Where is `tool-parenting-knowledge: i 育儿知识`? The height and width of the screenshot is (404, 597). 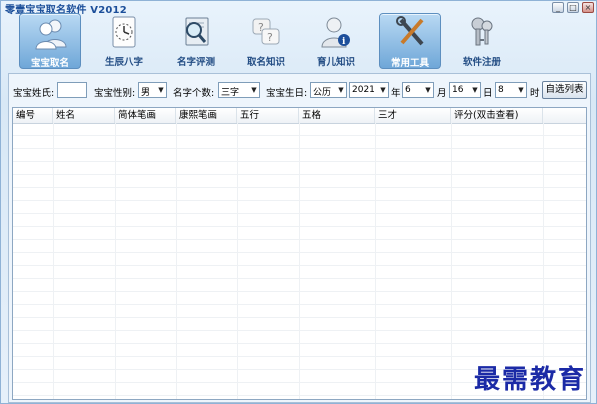 tool-parenting-knowledge: i 育儿知识 is located at coordinates (336, 41).